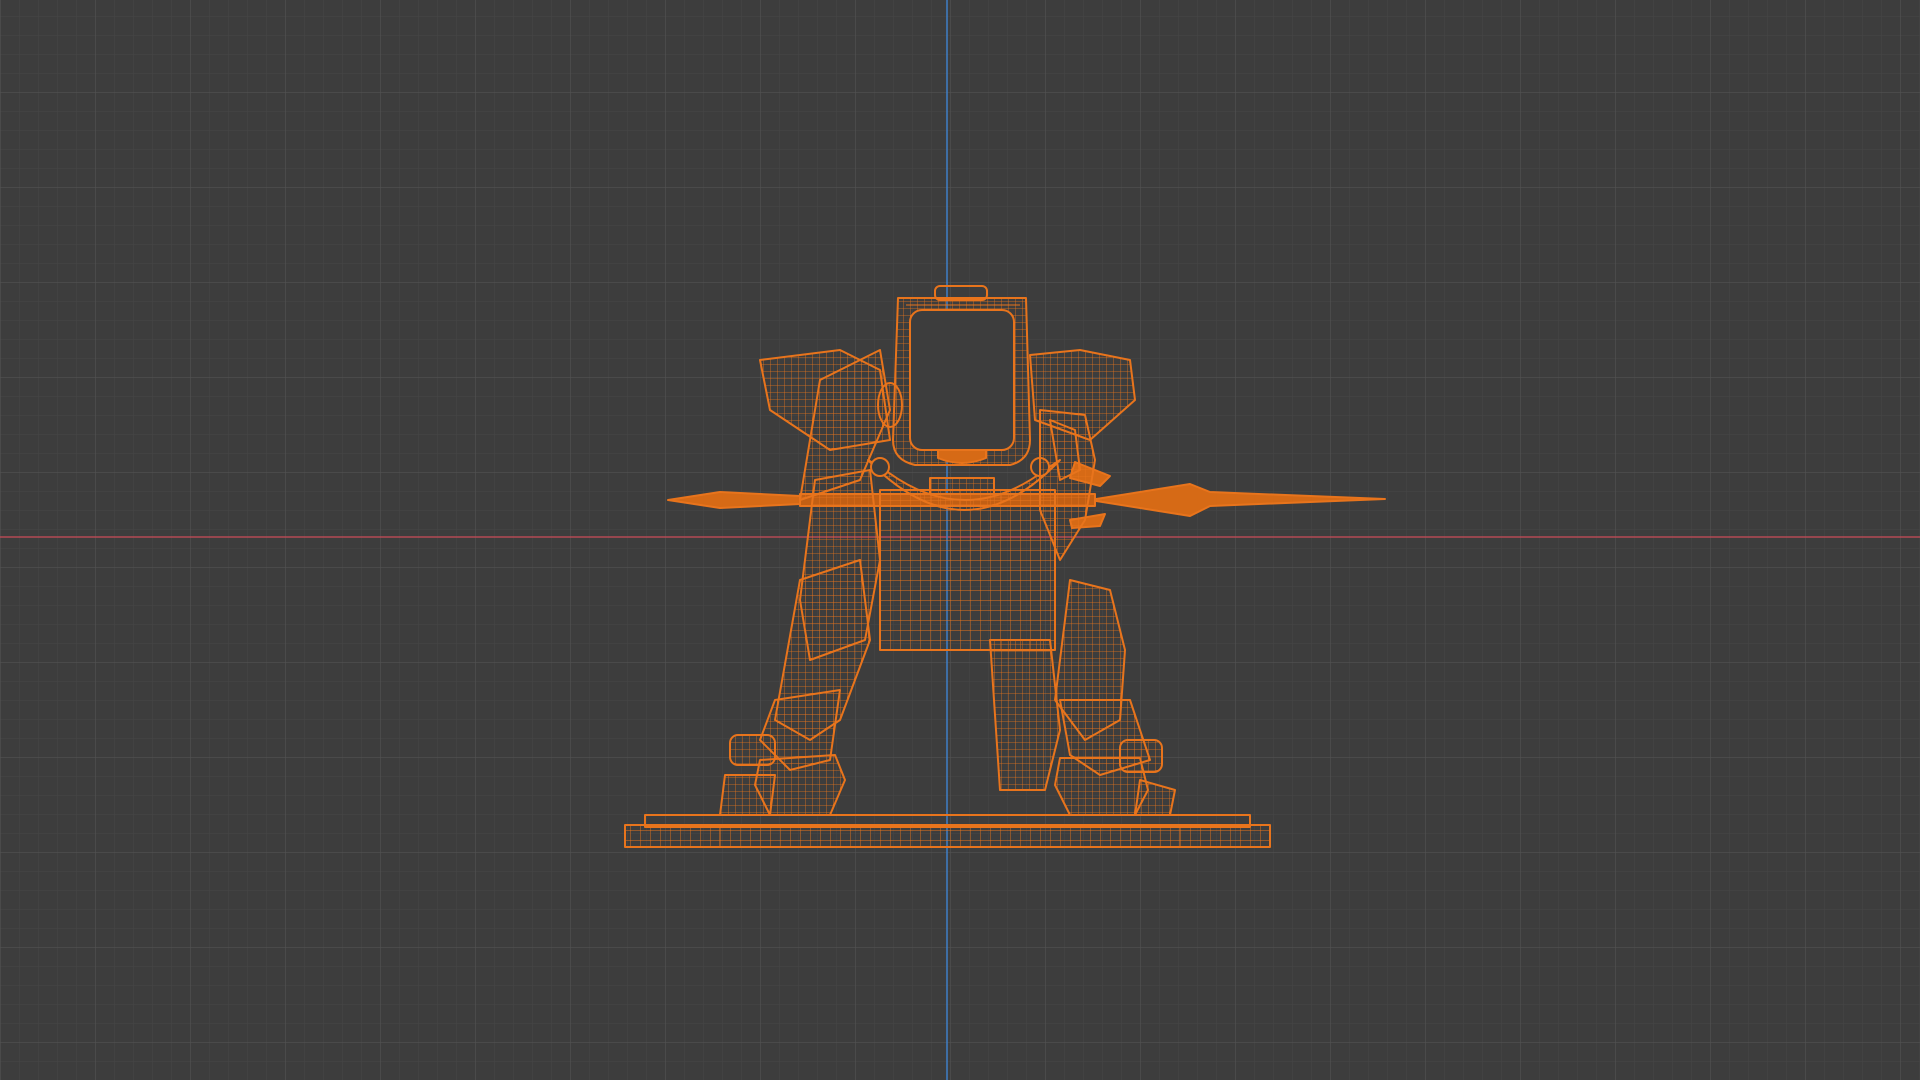 The width and height of the screenshot is (1920, 1080). What do you see at coordinates (1025, 715) in the screenshot?
I see `front-leg-plate` at bounding box center [1025, 715].